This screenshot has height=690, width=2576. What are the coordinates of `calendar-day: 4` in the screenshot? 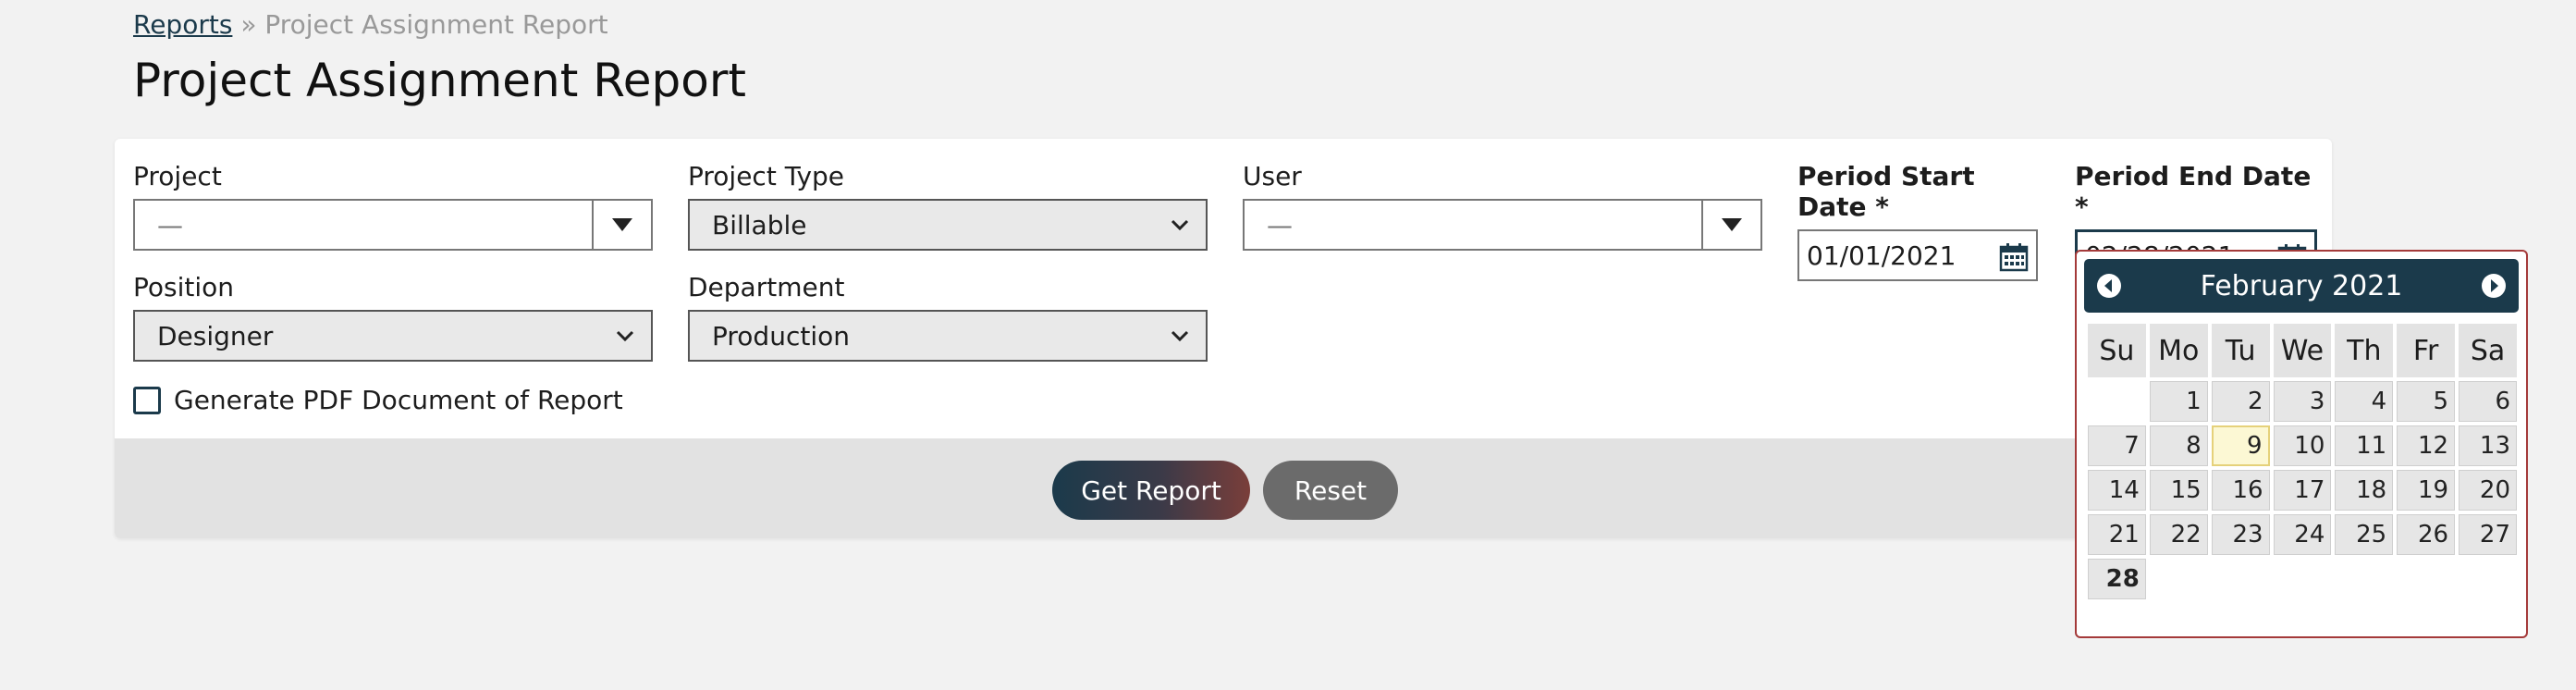 It's located at (2364, 401).